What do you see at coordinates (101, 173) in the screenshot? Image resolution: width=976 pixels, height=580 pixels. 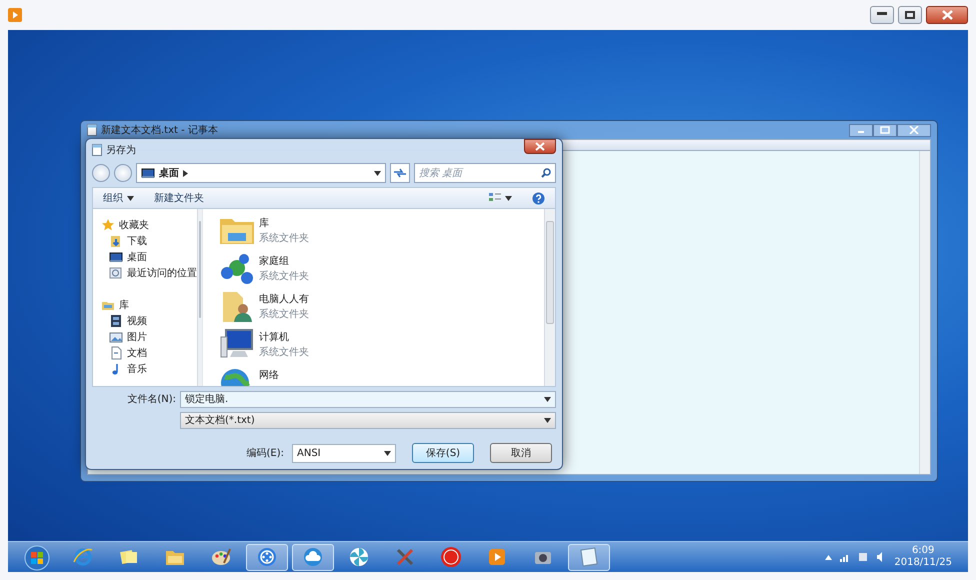 I see `back-button` at bounding box center [101, 173].